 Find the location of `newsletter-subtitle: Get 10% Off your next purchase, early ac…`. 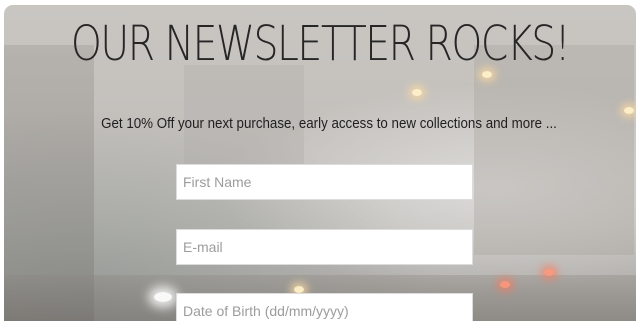

newsletter-subtitle: Get 10% Off your next purchase, early ac… is located at coordinates (329, 124).